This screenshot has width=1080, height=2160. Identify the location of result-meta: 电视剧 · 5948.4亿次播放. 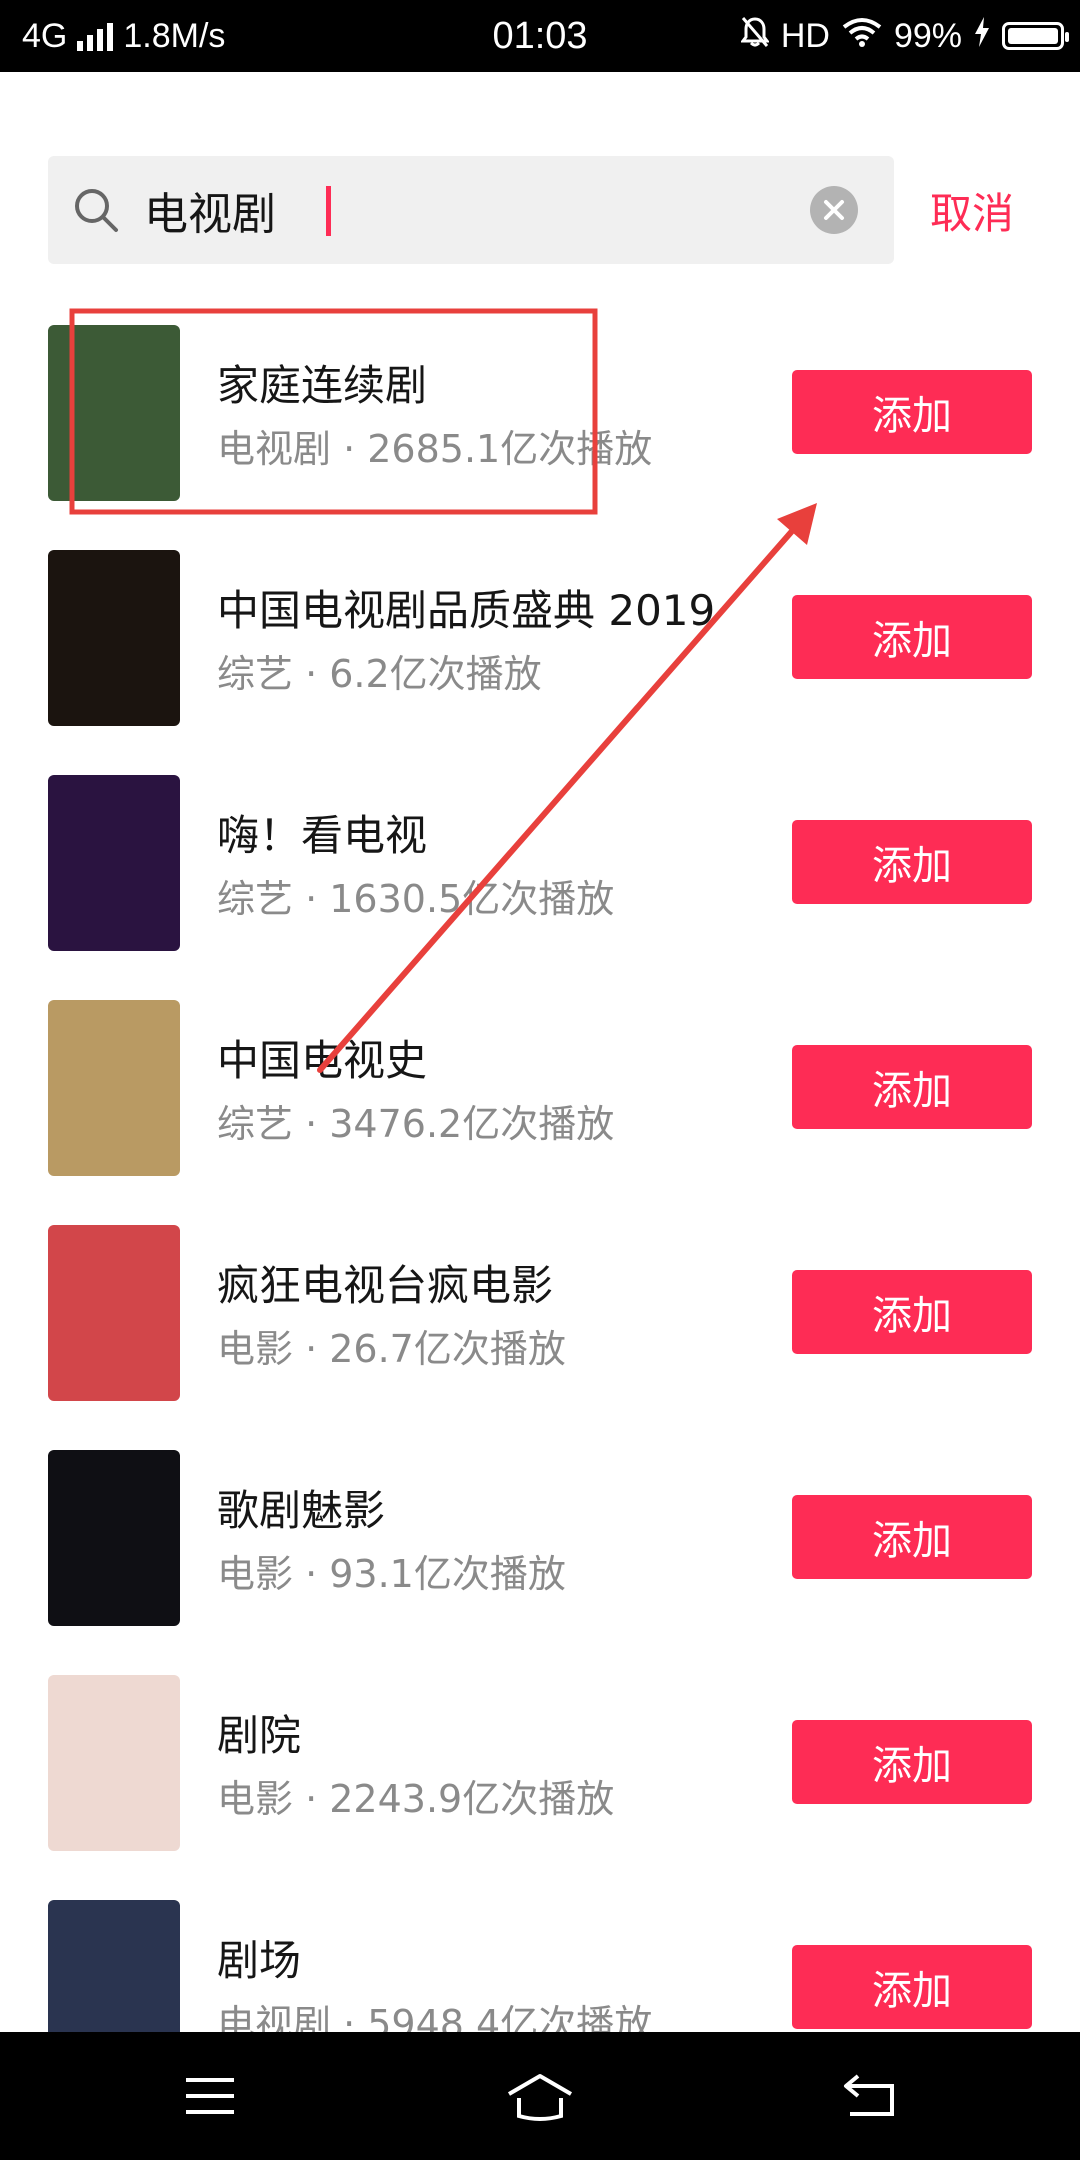
(435, 2017).